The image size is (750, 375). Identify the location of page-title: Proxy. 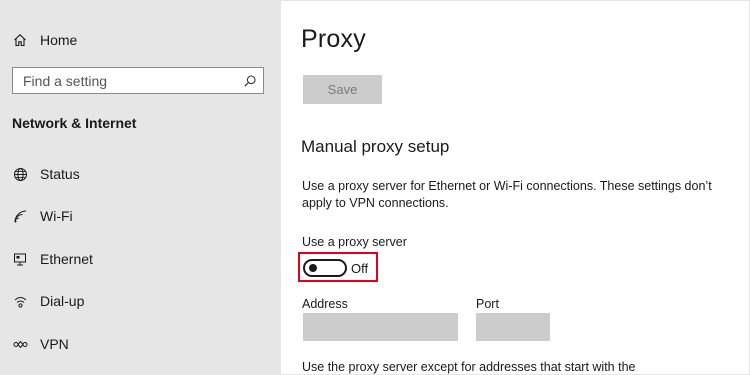
(333, 39).